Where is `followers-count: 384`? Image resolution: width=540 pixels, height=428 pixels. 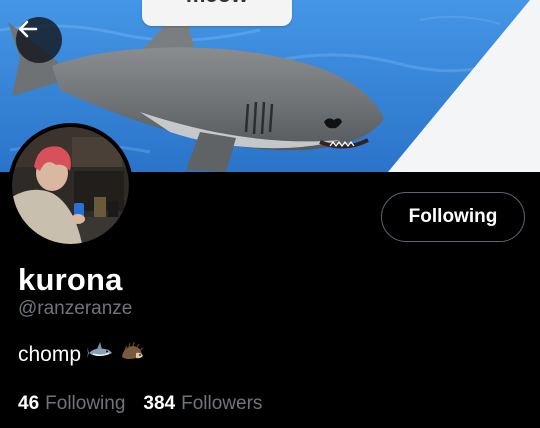
followers-count: 384 is located at coordinates (159, 403).